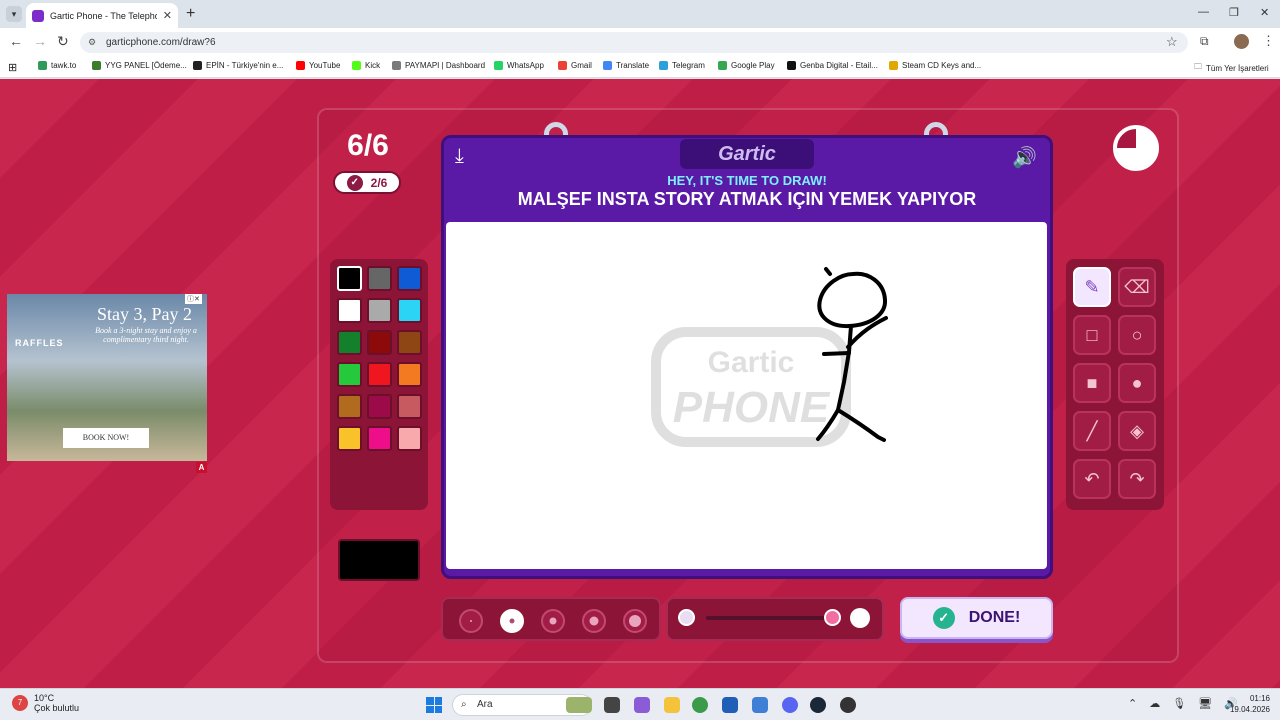 The height and width of the screenshot is (720, 1280). I want to click on close-window-icon: ✕, so click(1264, 12).